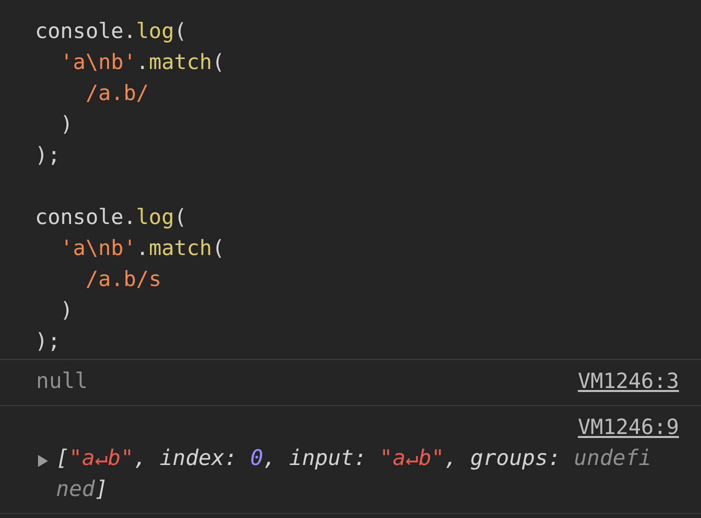  Describe the element at coordinates (43, 461) in the screenshot. I see `expand-triangle-icon` at that location.